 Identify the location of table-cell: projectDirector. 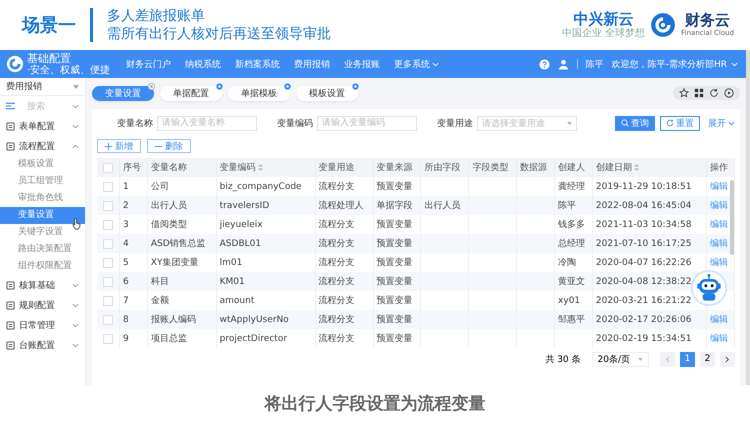
(254, 339).